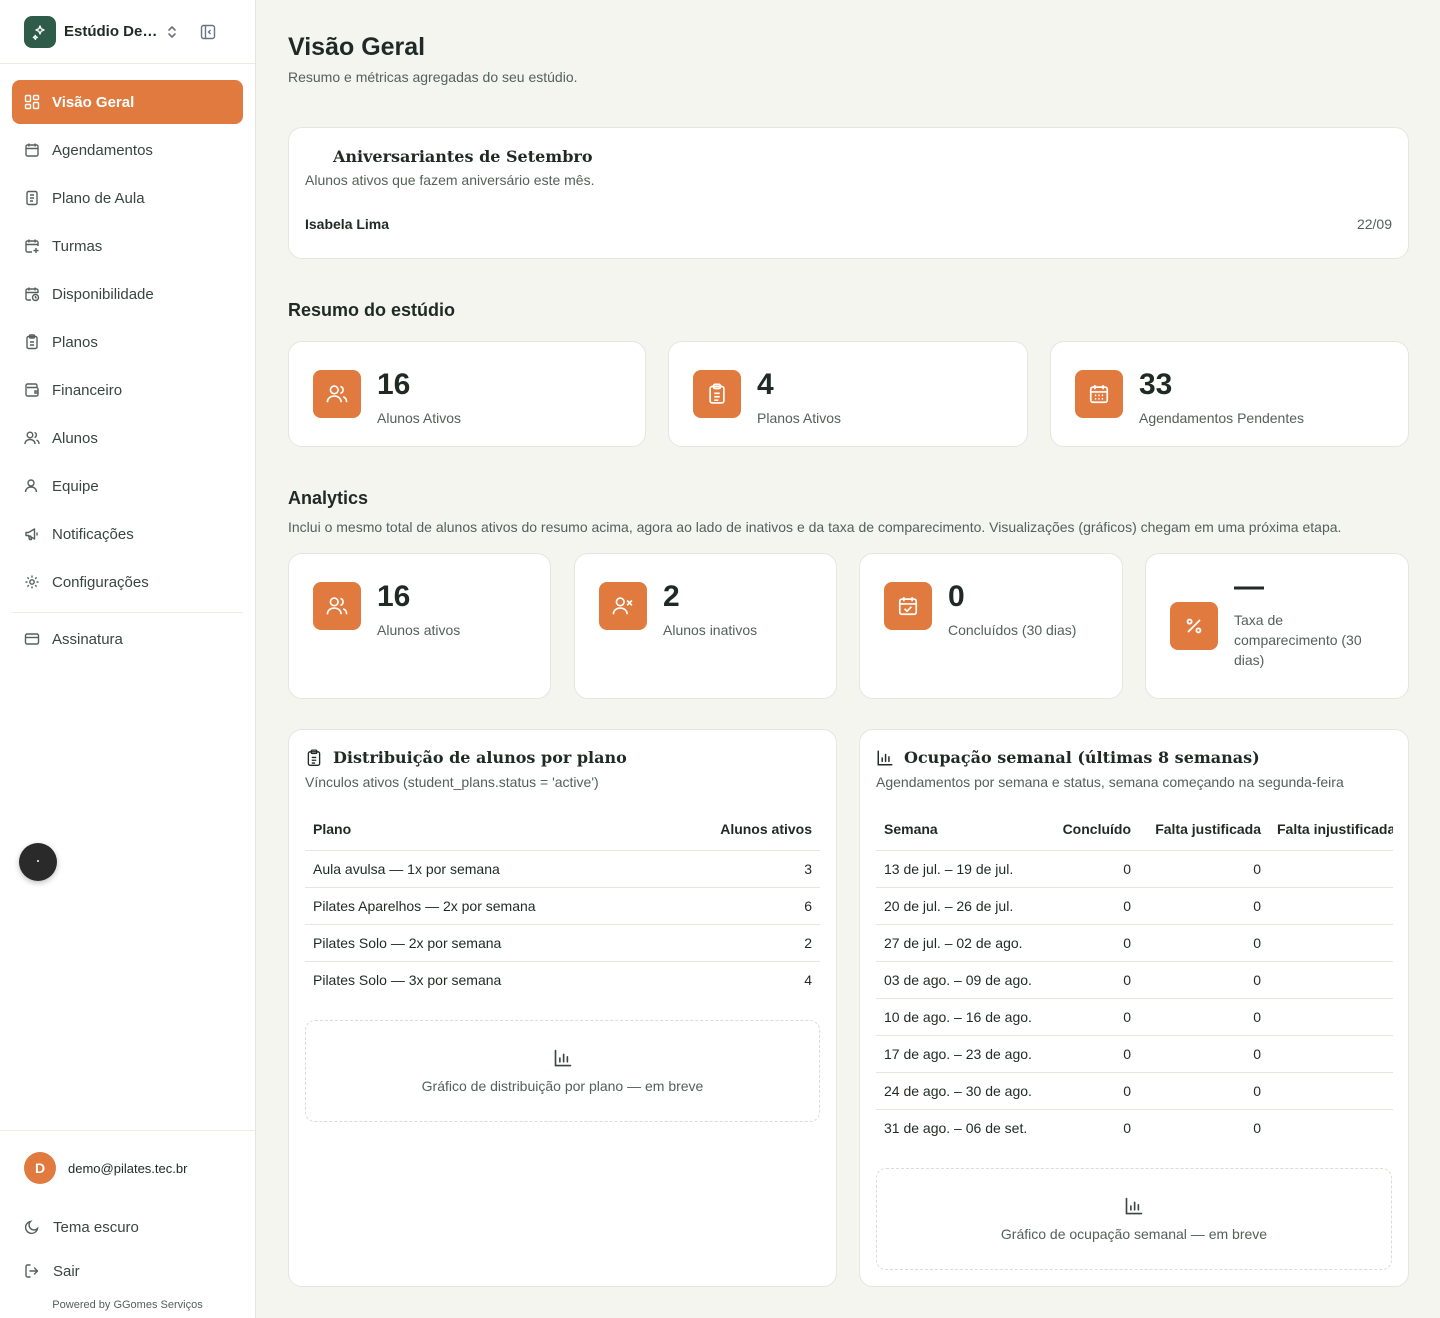 The height and width of the screenshot is (1318, 1440). What do you see at coordinates (127, 32) in the screenshot?
I see `studio-switcher: Estúdio Demo` at bounding box center [127, 32].